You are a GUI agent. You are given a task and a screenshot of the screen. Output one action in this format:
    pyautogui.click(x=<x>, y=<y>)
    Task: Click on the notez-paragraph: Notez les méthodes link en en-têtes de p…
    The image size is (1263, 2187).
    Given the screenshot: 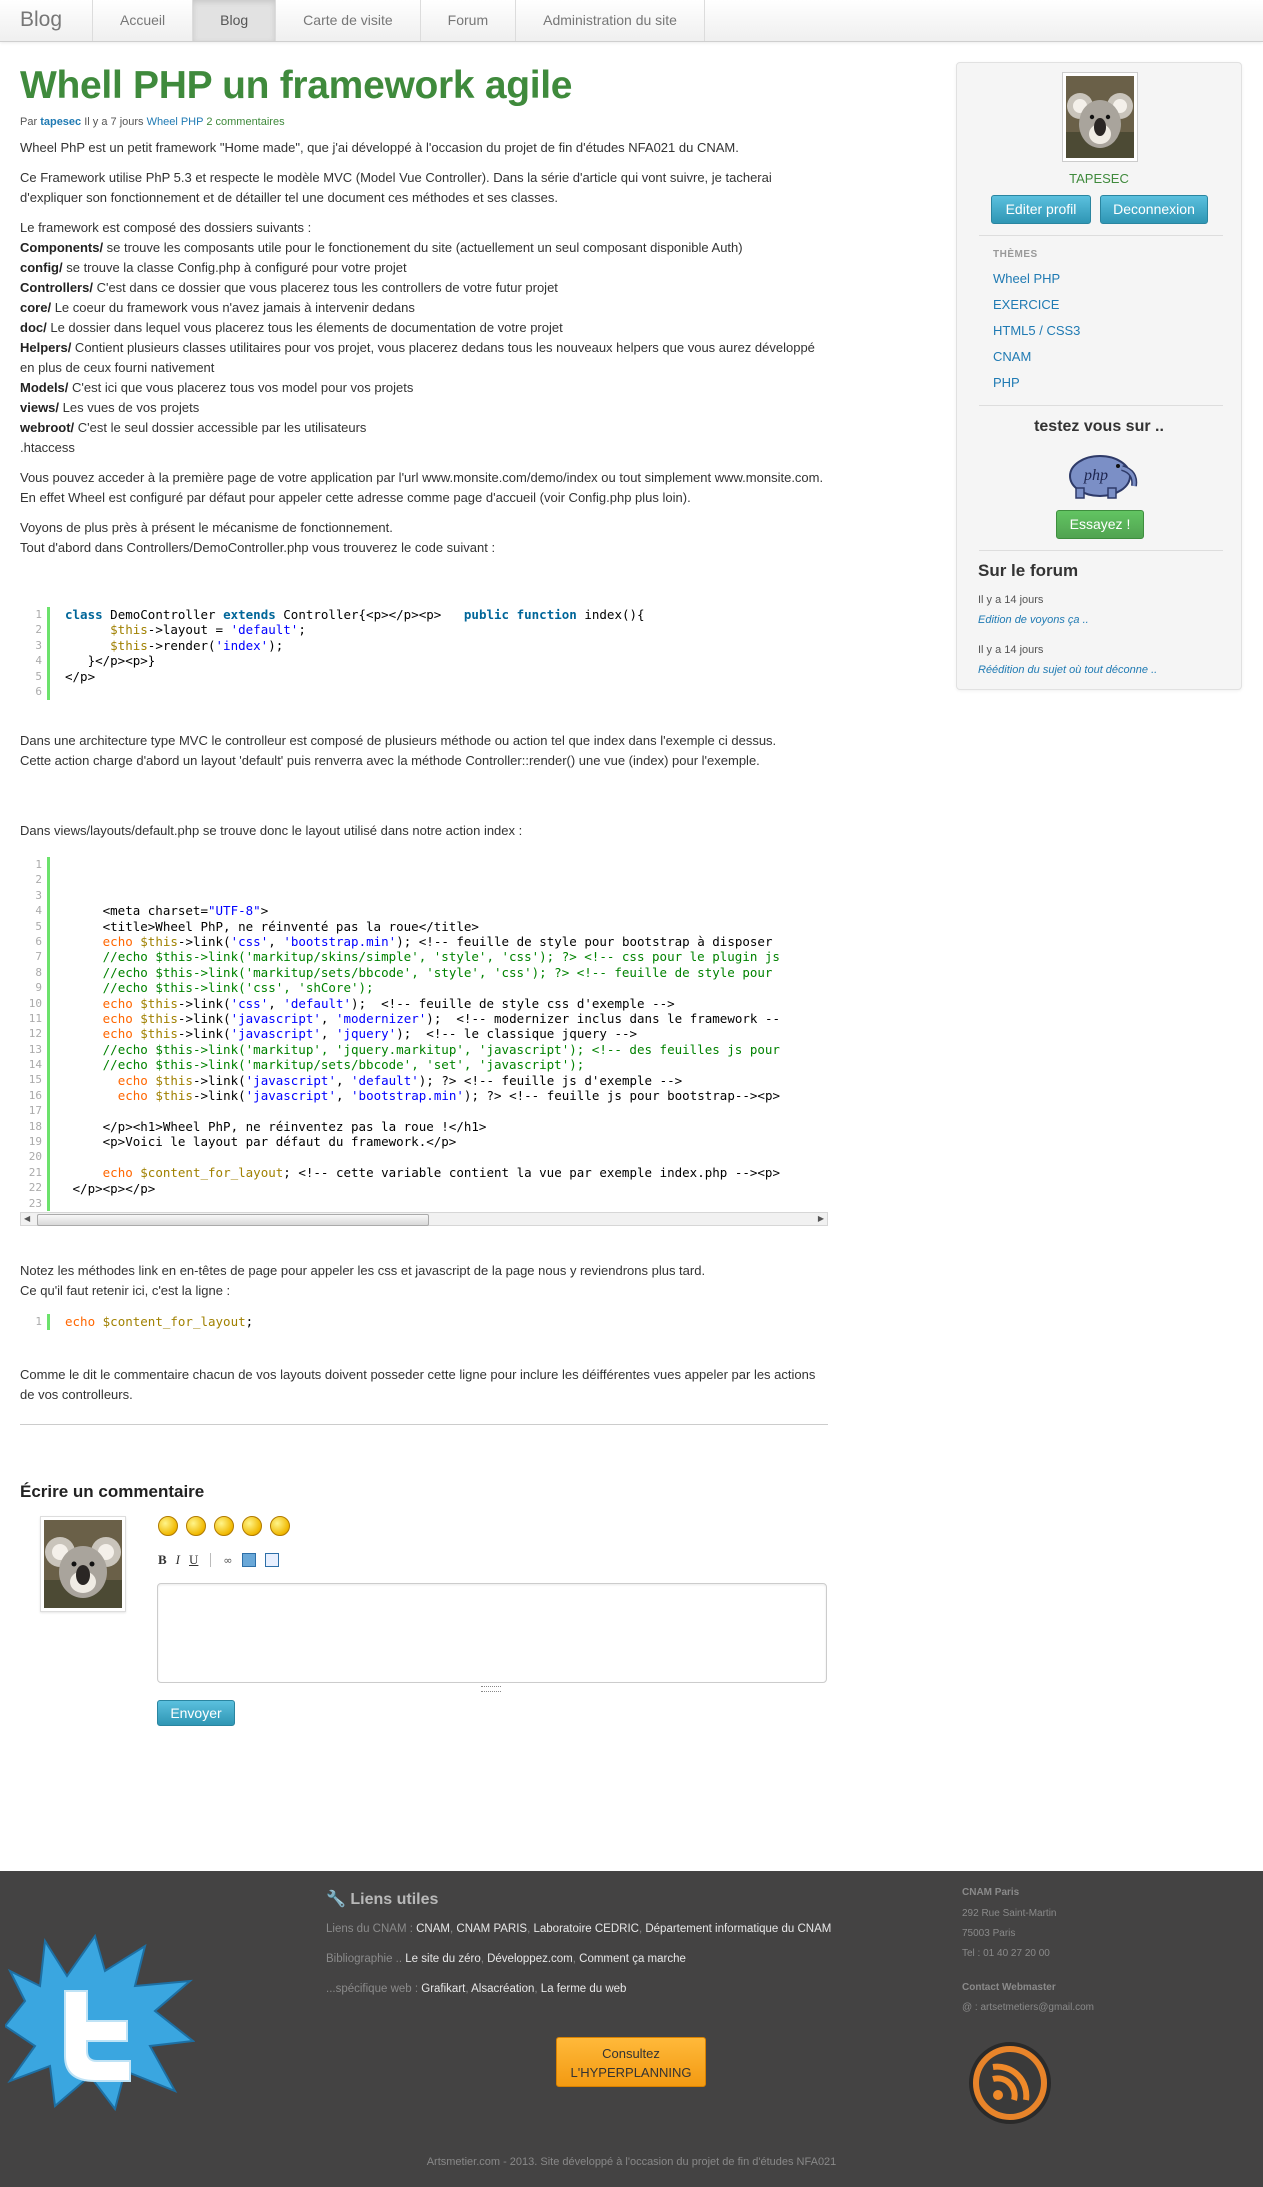 What is the action you would take?
    pyautogui.click(x=415, y=1281)
    